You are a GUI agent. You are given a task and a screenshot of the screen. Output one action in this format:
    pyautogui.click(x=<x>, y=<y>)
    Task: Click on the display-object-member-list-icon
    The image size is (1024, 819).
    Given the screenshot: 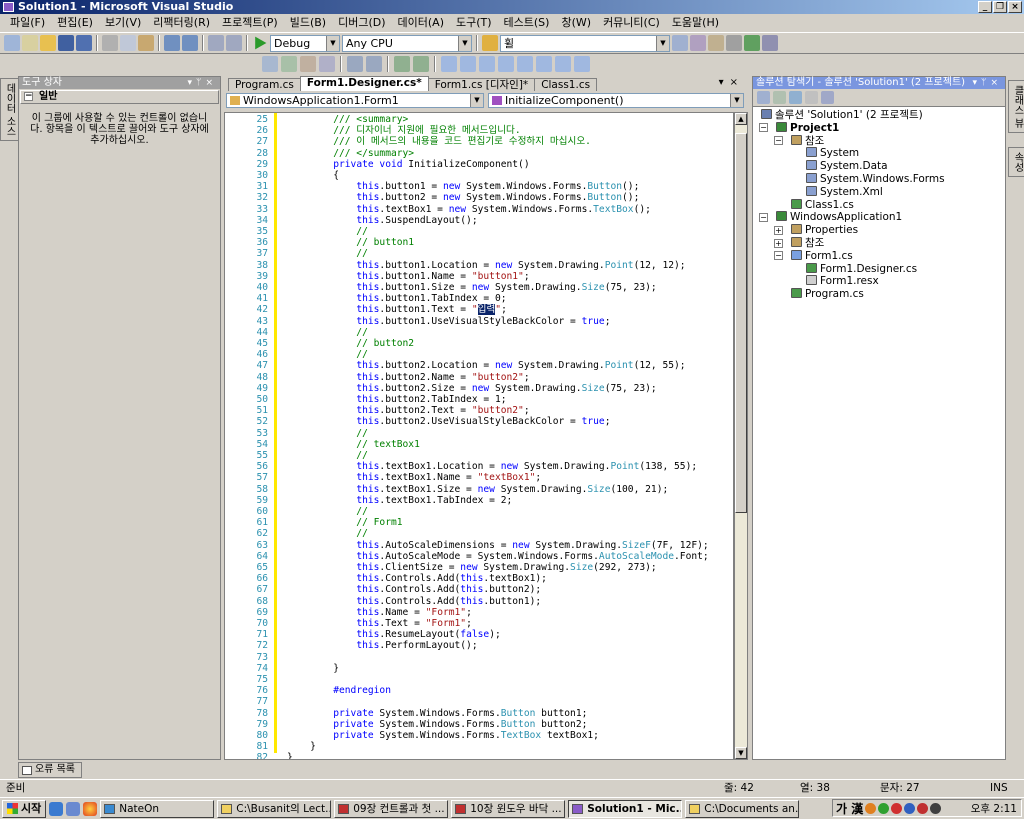 What is the action you would take?
    pyautogui.click(x=270, y=64)
    